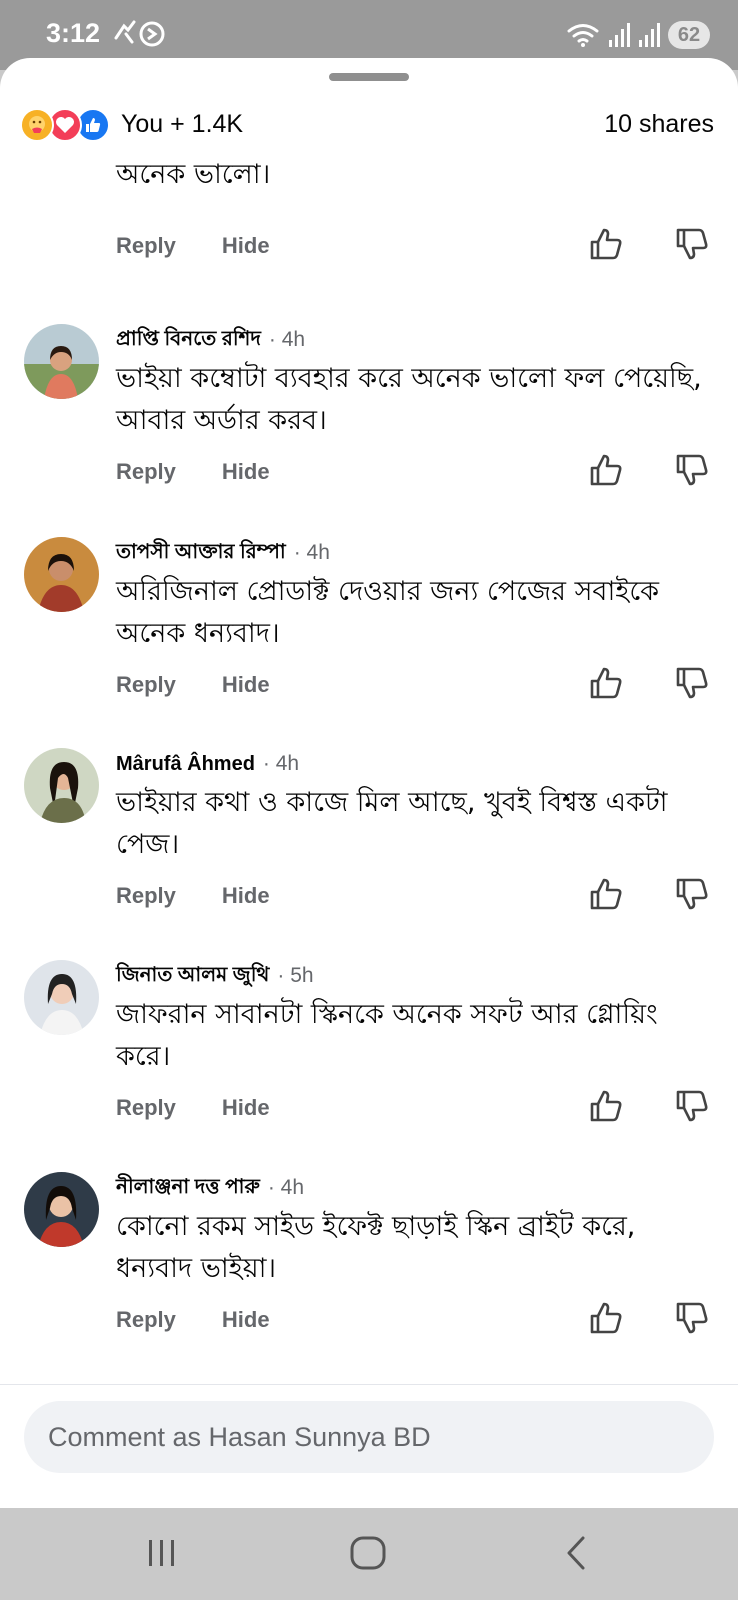 The width and height of the screenshot is (738, 1600). I want to click on home-button, so click(368, 1553).